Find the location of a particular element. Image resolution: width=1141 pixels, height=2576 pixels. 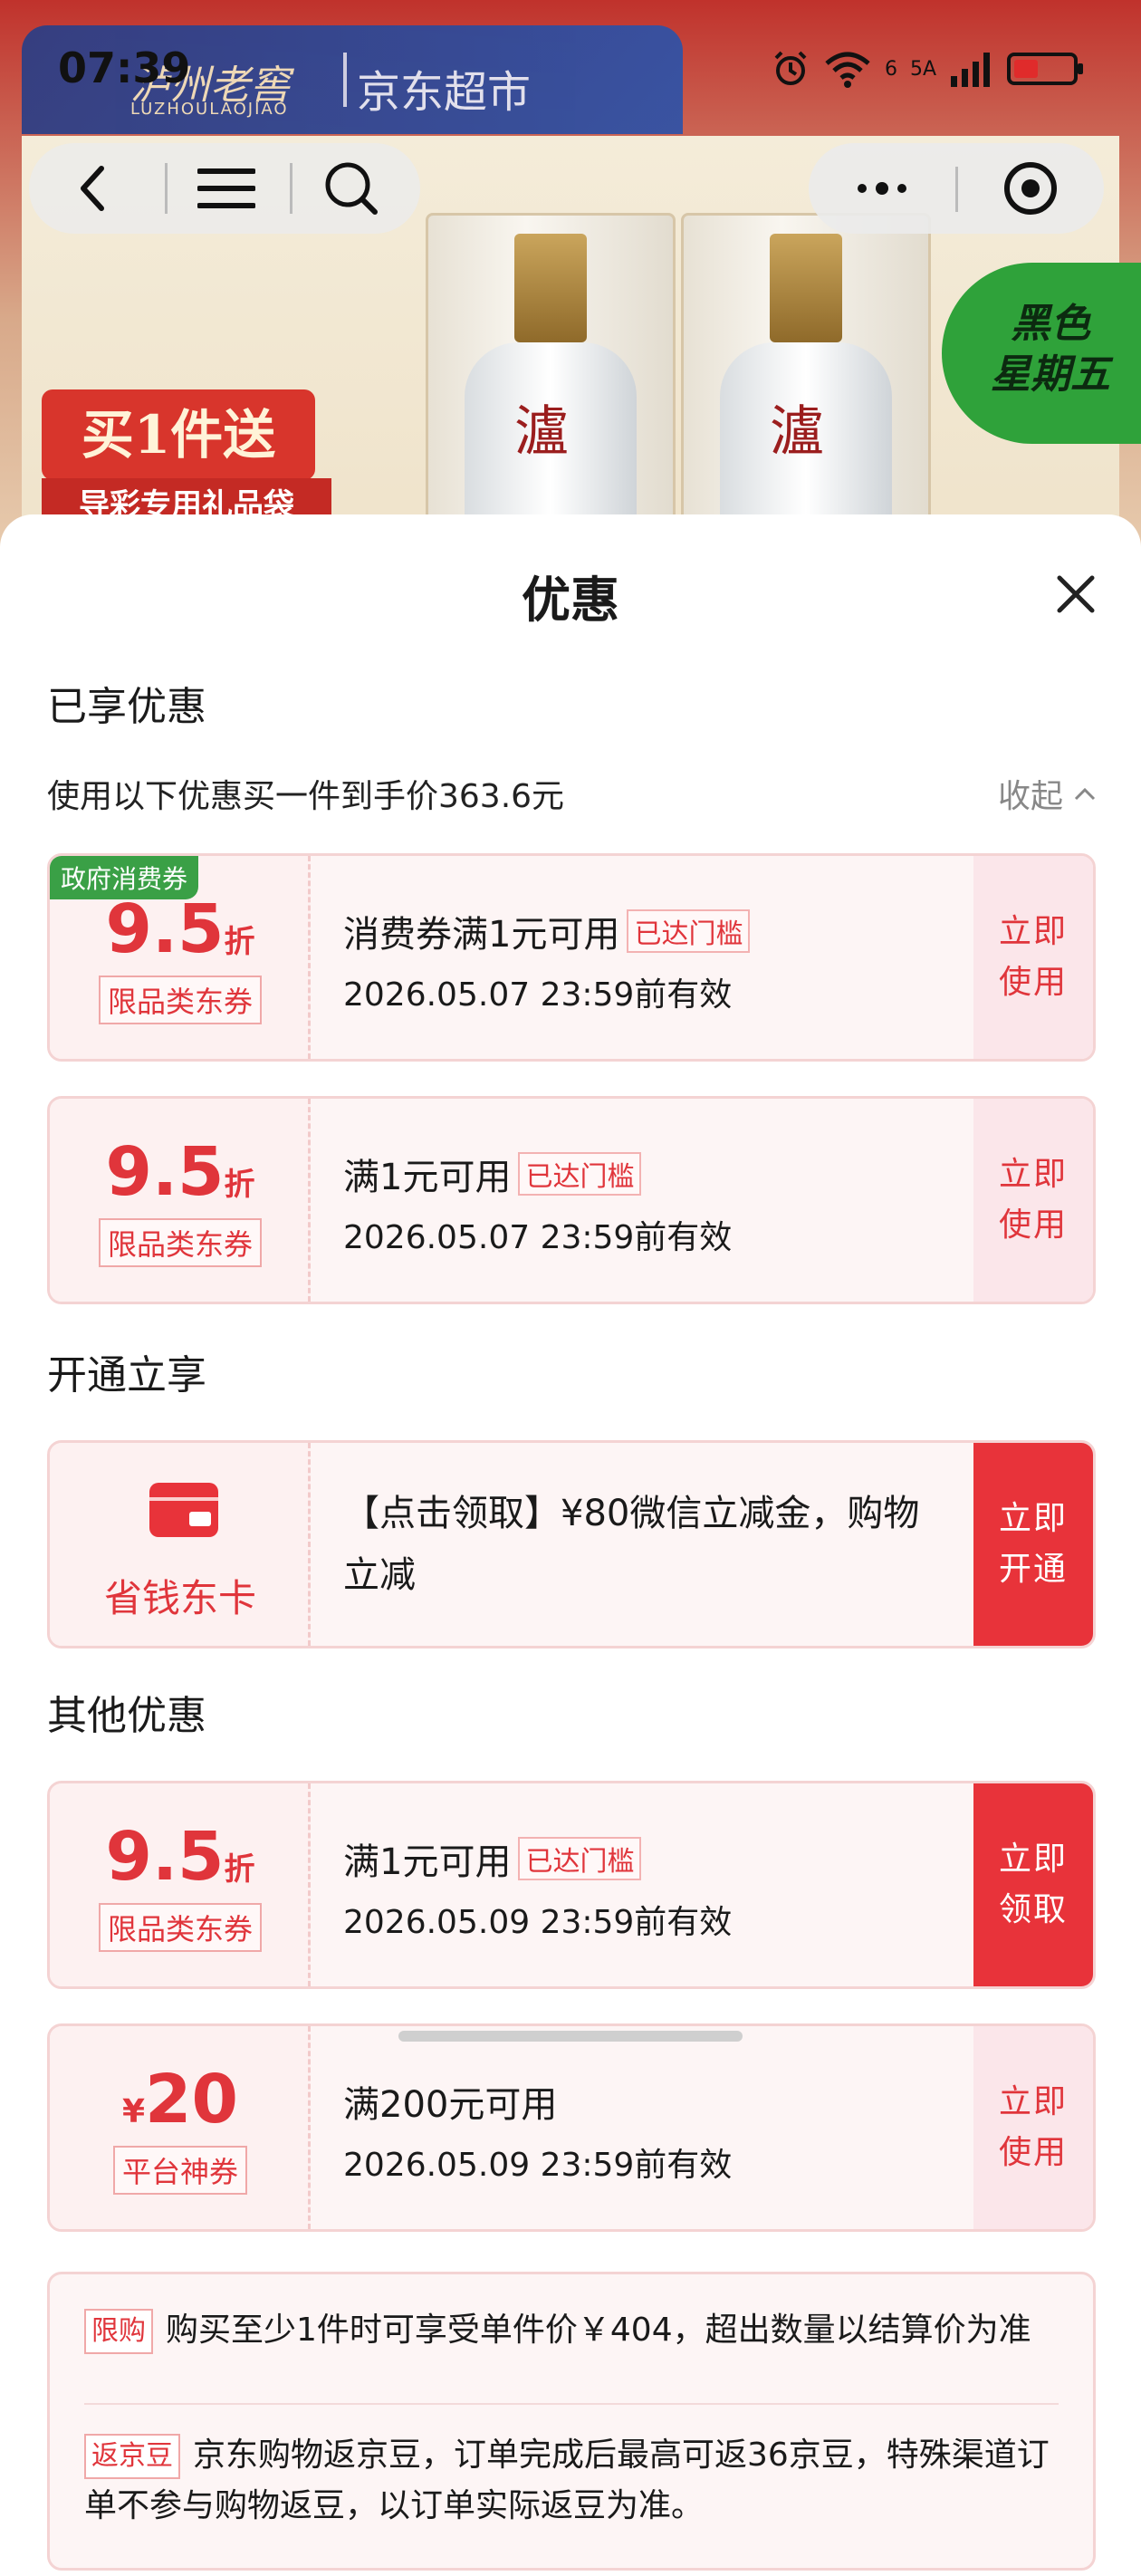

search-icon is located at coordinates (351, 188).